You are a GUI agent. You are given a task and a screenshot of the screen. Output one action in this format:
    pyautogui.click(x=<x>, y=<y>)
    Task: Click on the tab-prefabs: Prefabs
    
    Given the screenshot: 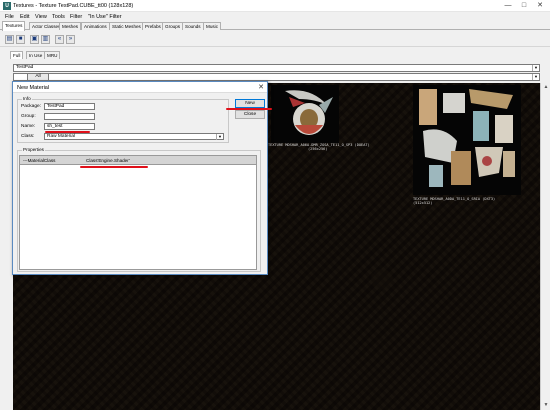 What is the action you would take?
    pyautogui.click(x=153, y=26)
    